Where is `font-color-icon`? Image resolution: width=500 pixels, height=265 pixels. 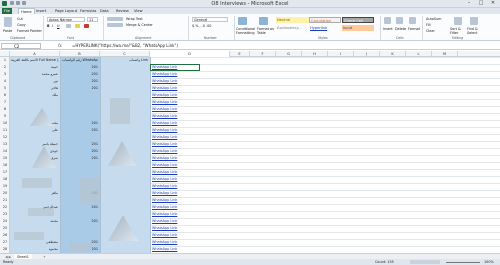 font-color-icon is located at coordinates (86, 26).